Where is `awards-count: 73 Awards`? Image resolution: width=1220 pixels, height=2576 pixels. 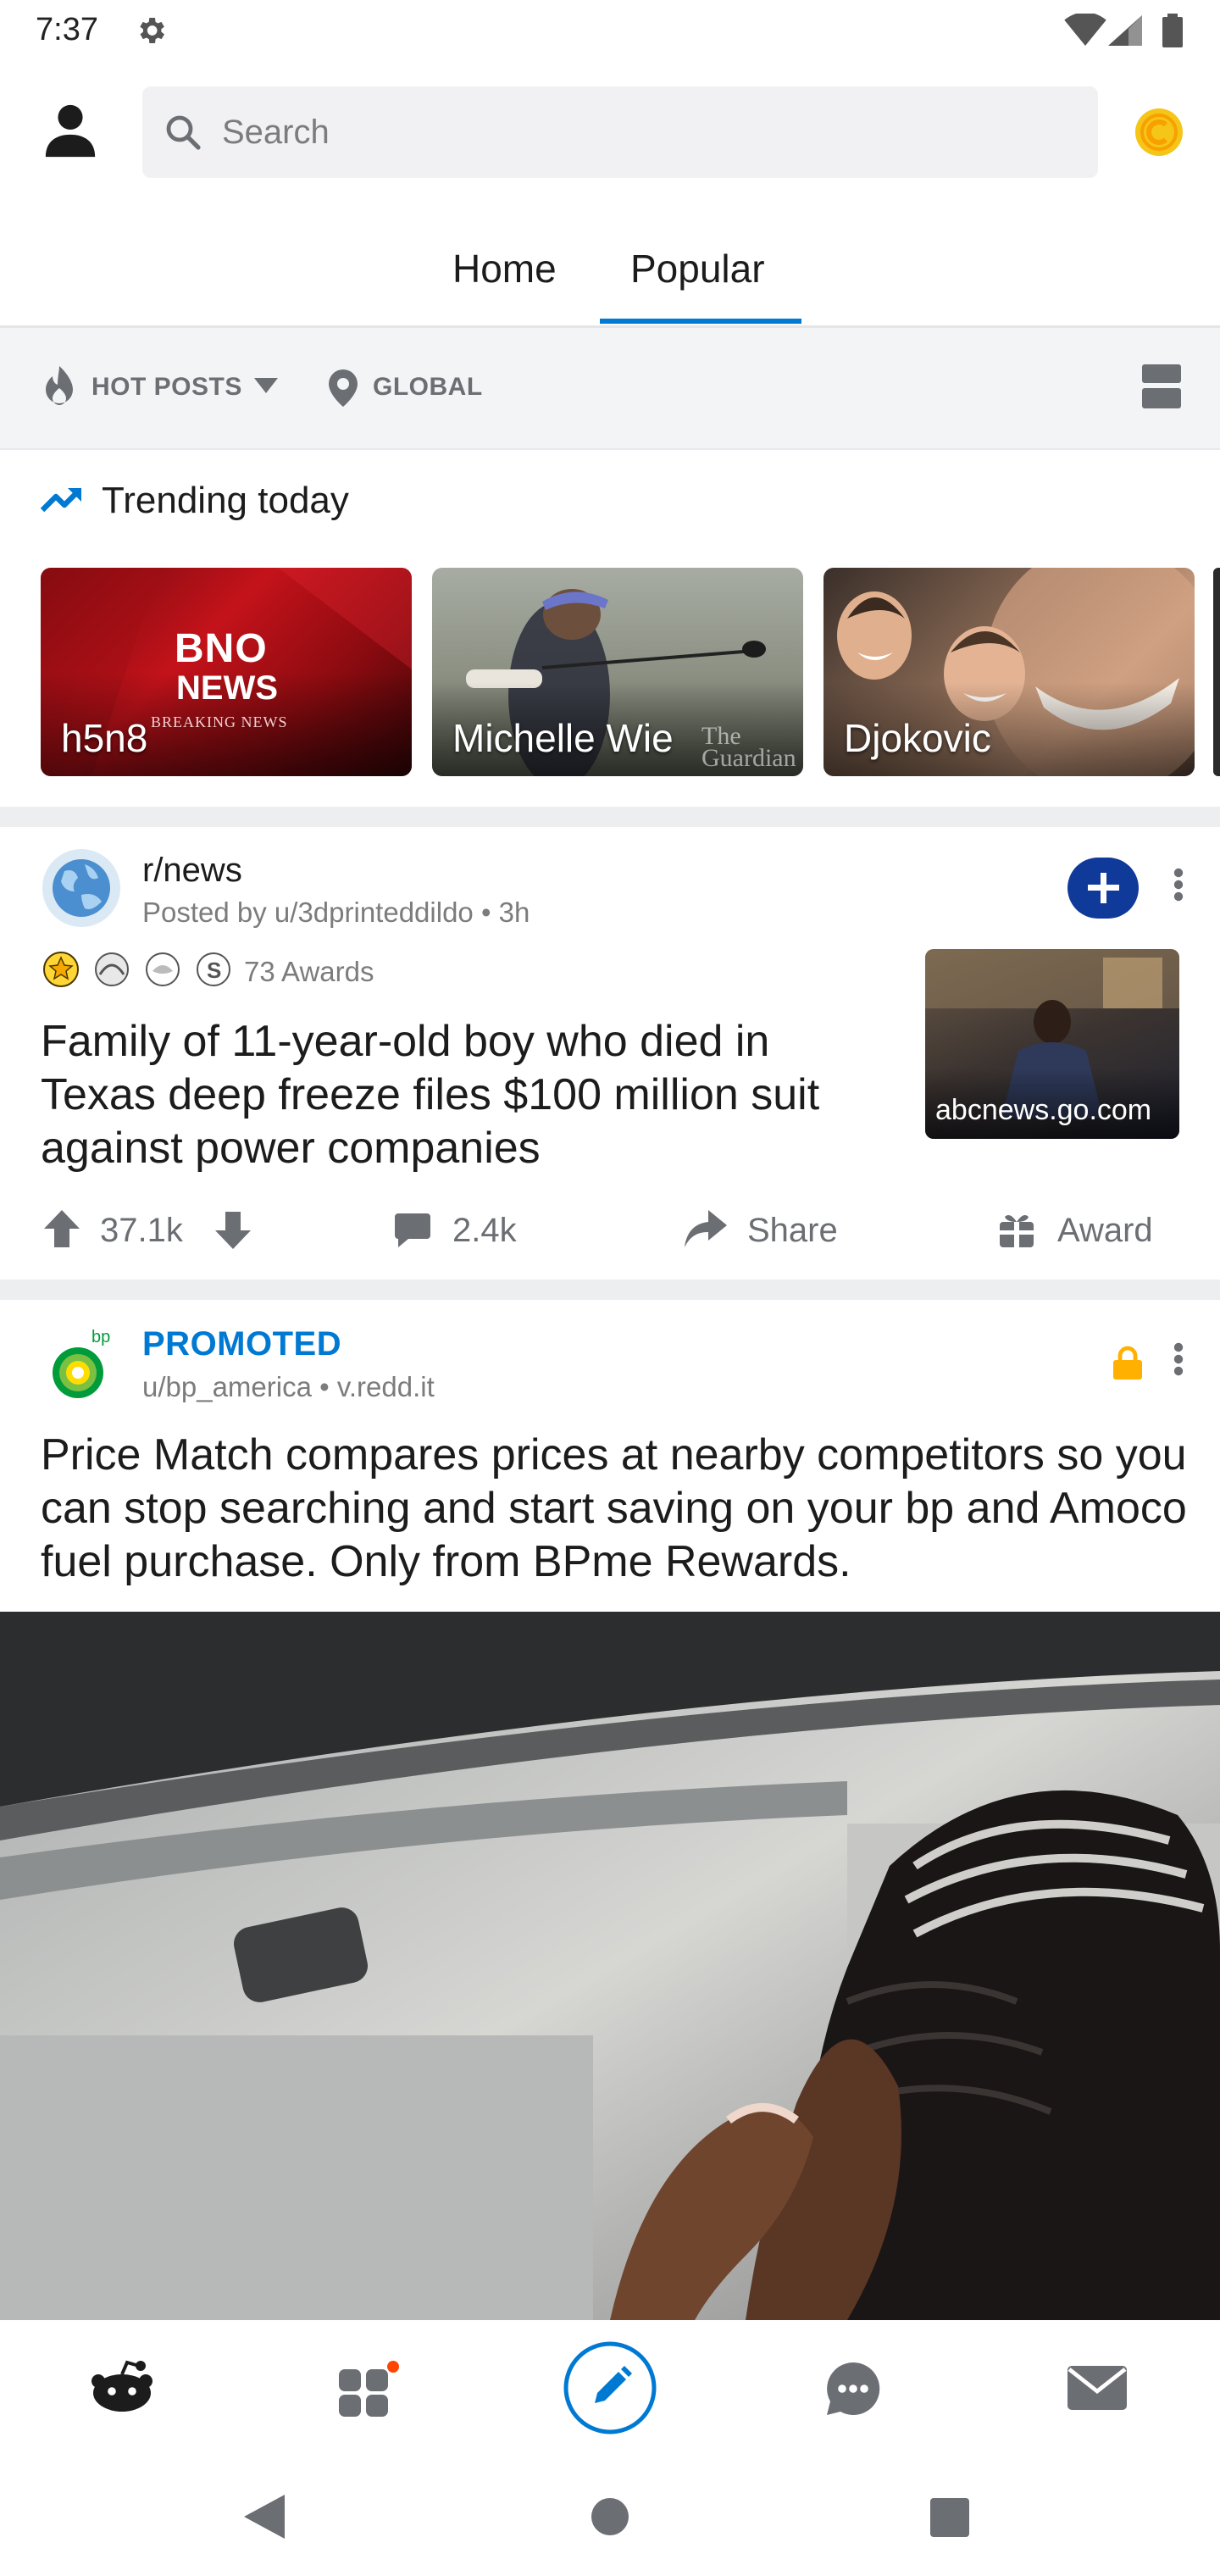 awards-count: 73 Awards is located at coordinates (309, 972).